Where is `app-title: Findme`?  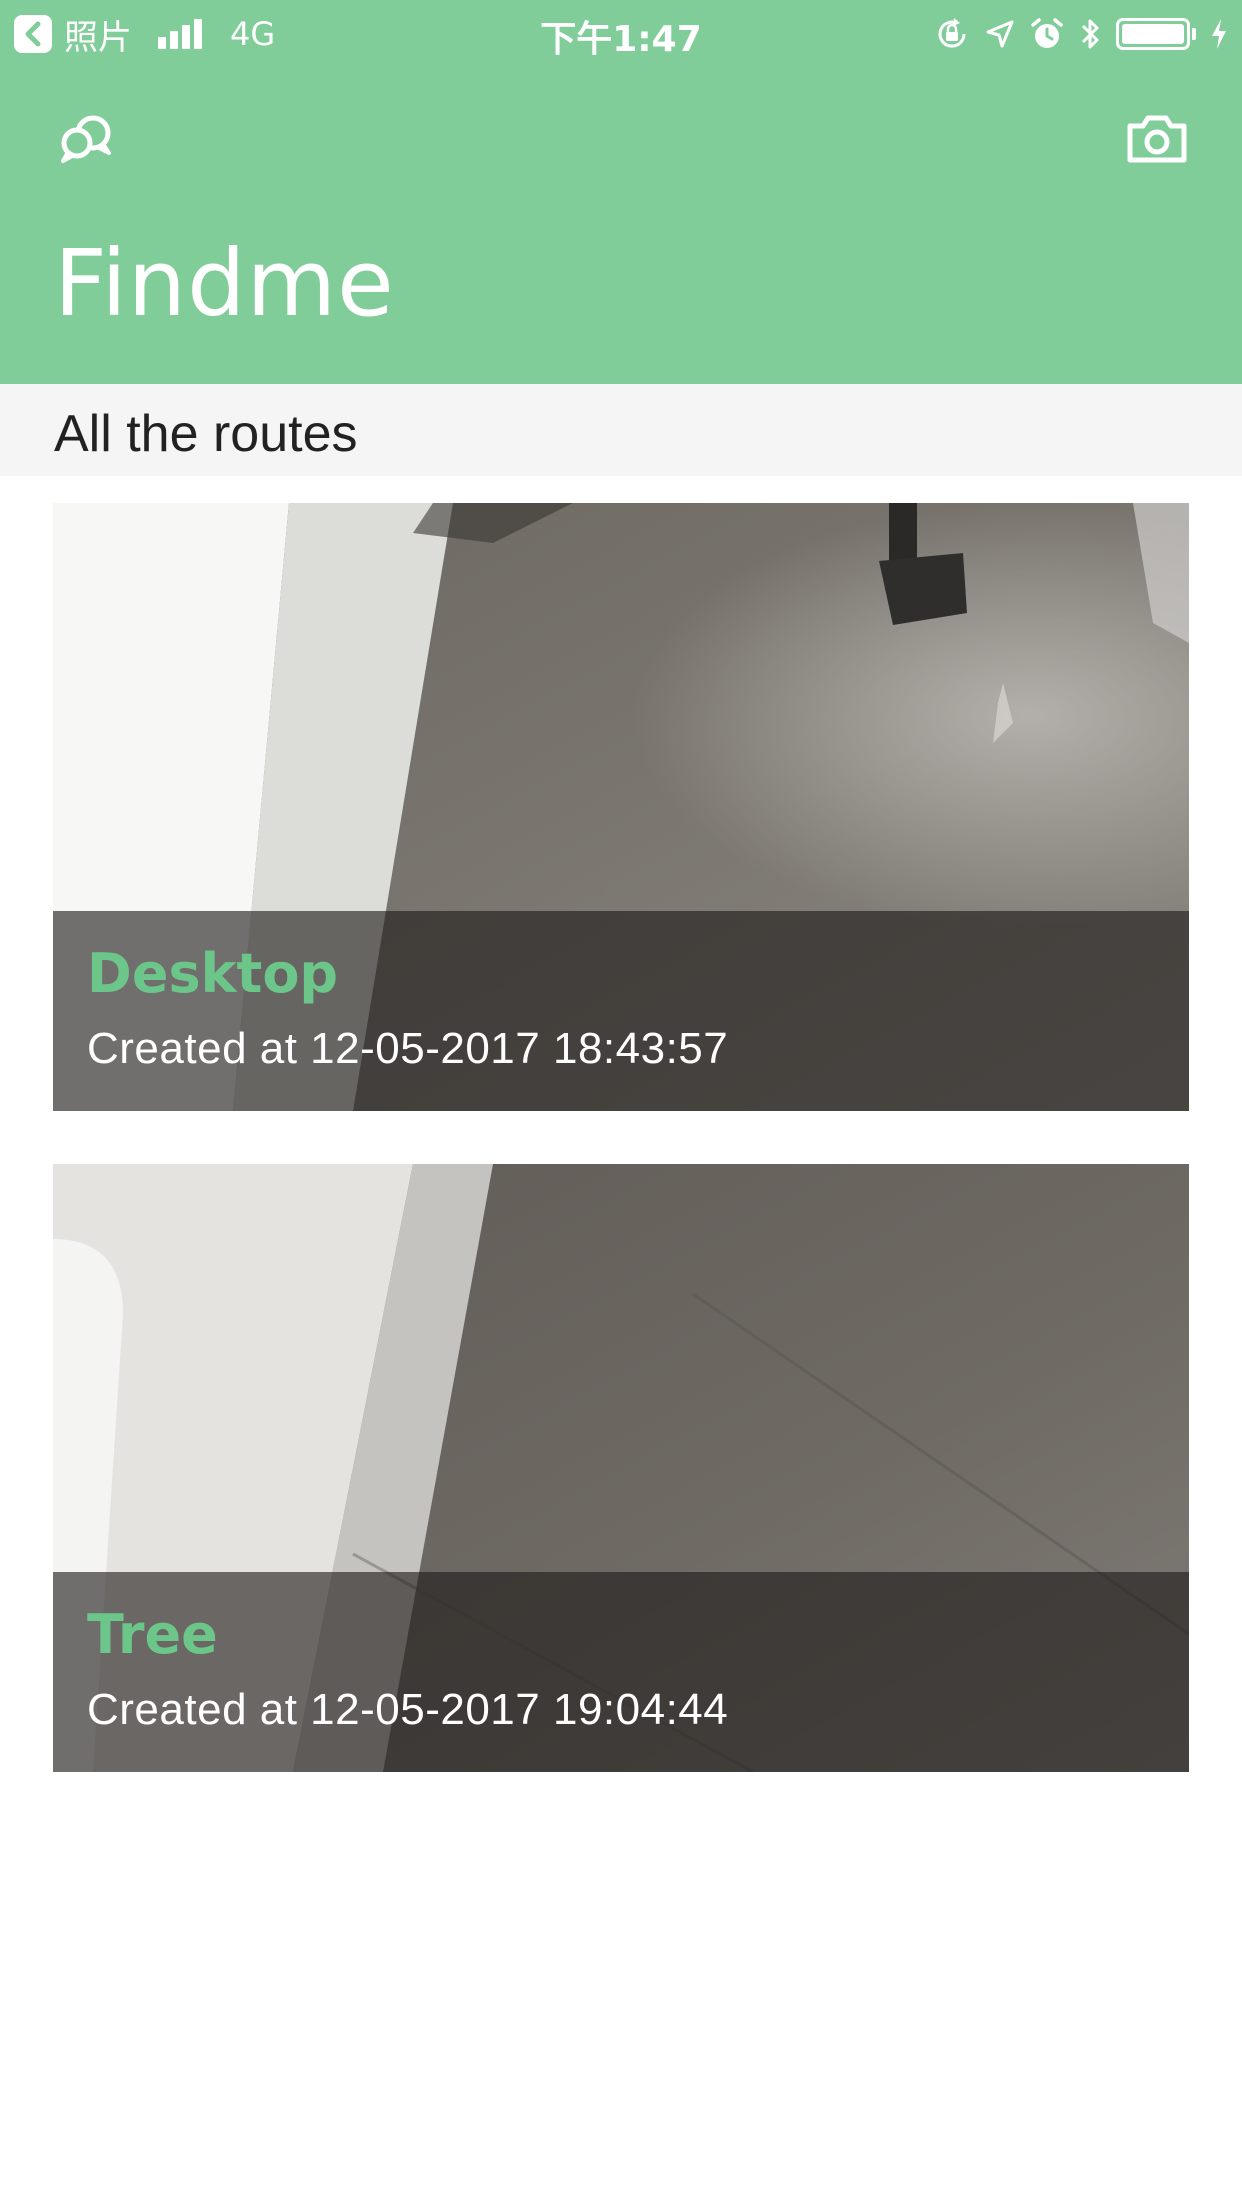
app-title: Findme is located at coordinates (224, 283).